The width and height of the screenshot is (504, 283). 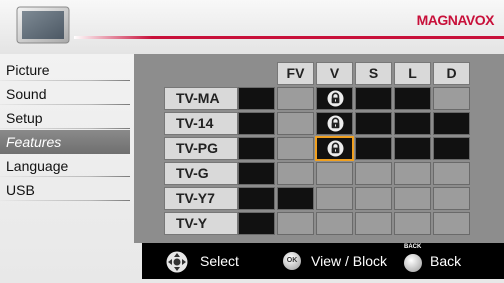 What do you see at coordinates (446, 261) in the screenshot?
I see `back-hint: Back` at bounding box center [446, 261].